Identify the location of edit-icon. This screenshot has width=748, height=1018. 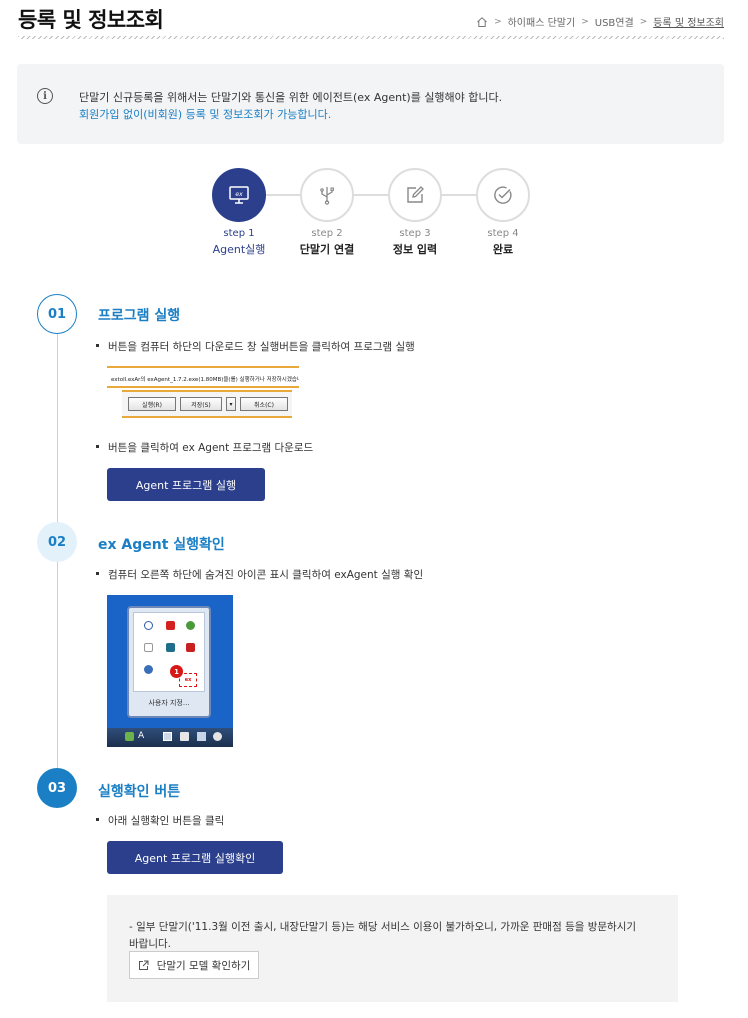
(415, 194).